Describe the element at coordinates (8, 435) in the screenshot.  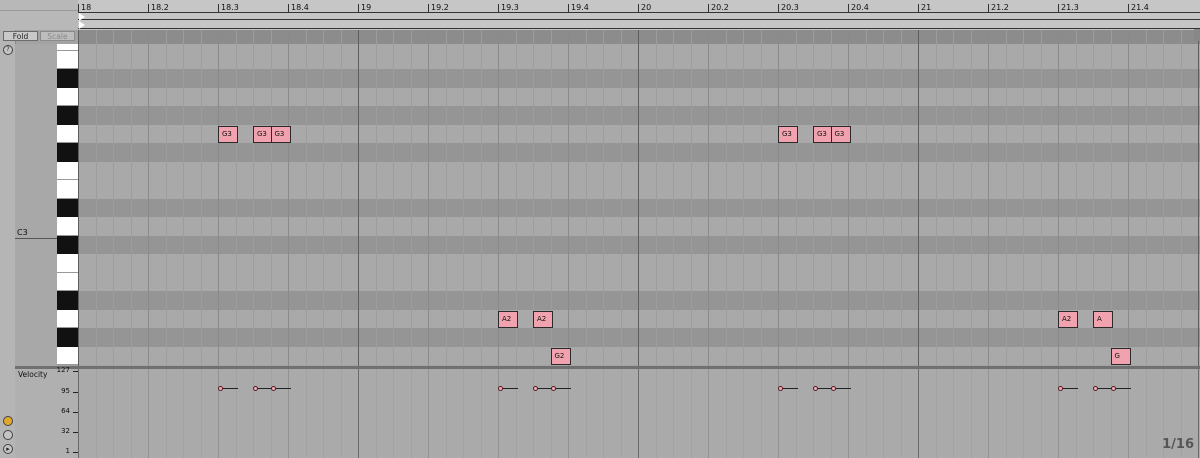
I see `preview-icon` at that location.